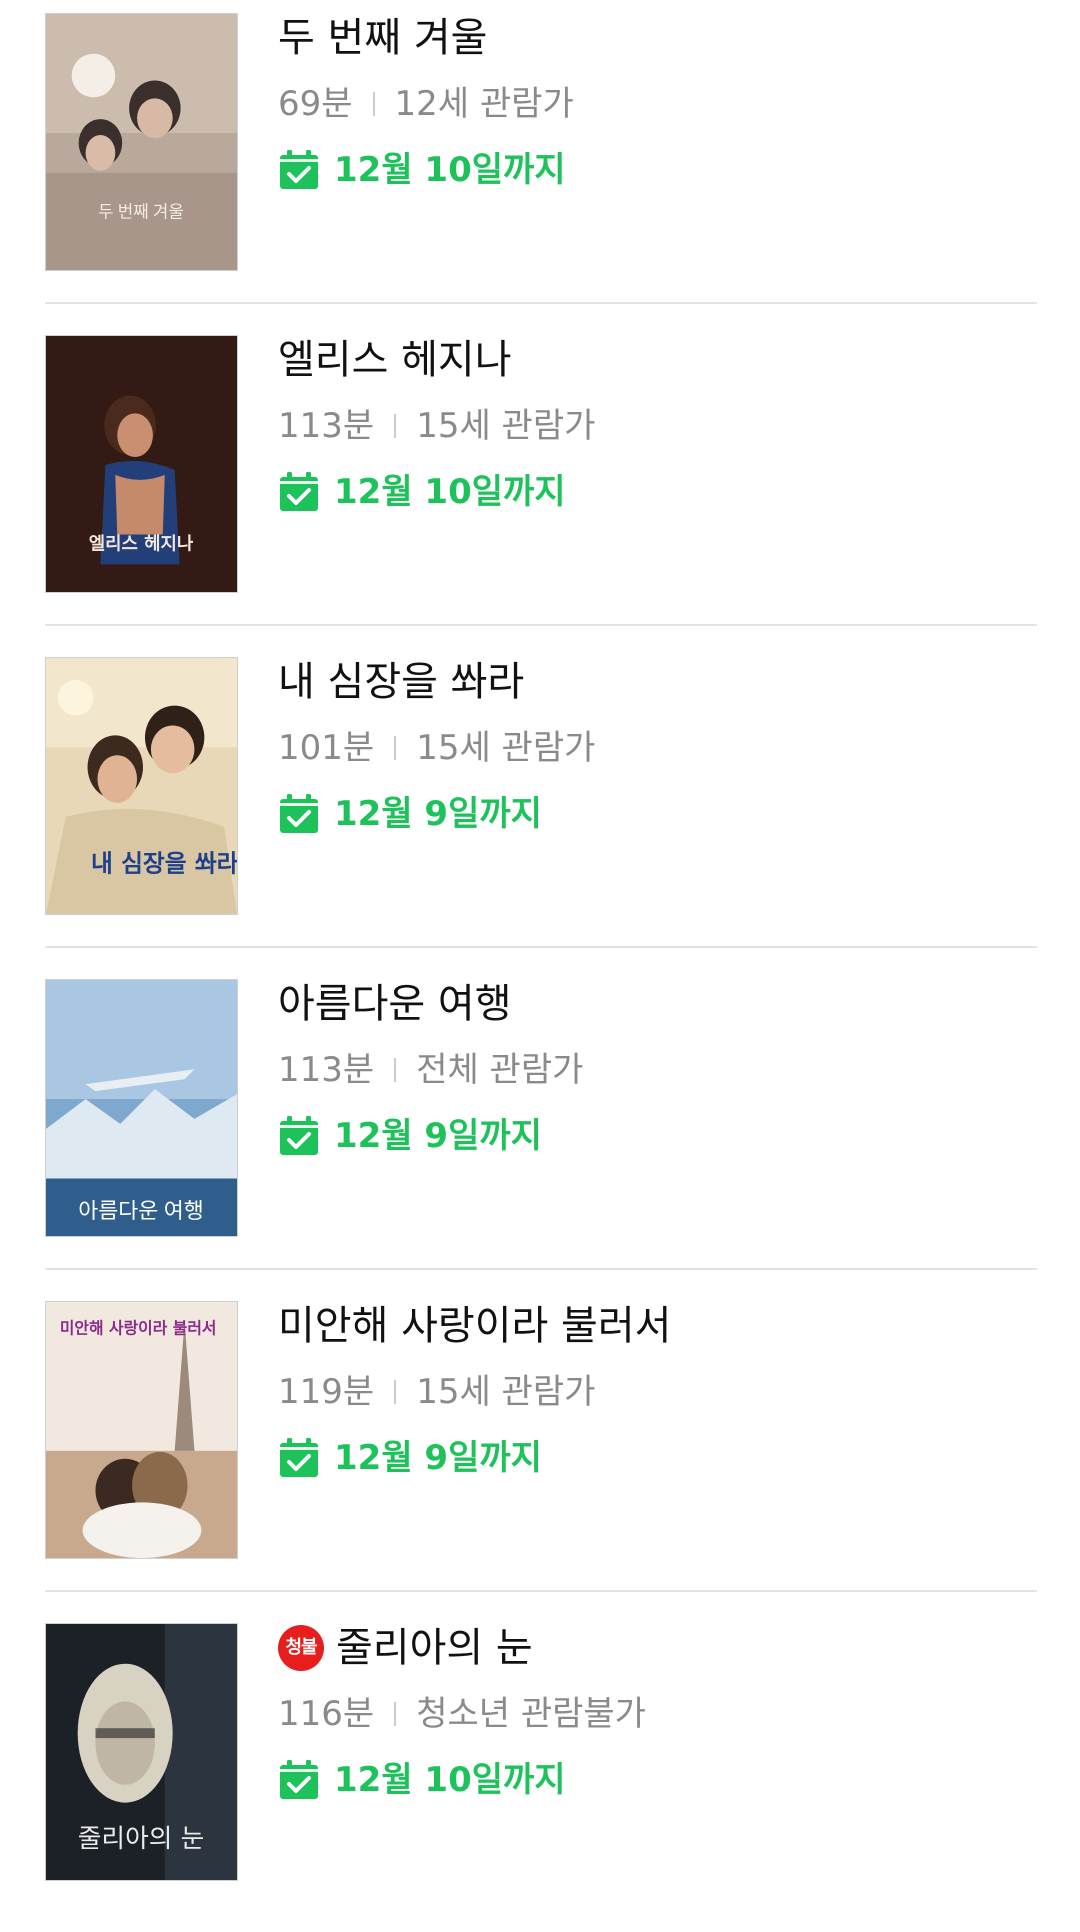 The image size is (1080, 1932). Describe the element at coordinates (484, 104) in the screenshot. I see `movie-rating: 12세 관람가` at that location.